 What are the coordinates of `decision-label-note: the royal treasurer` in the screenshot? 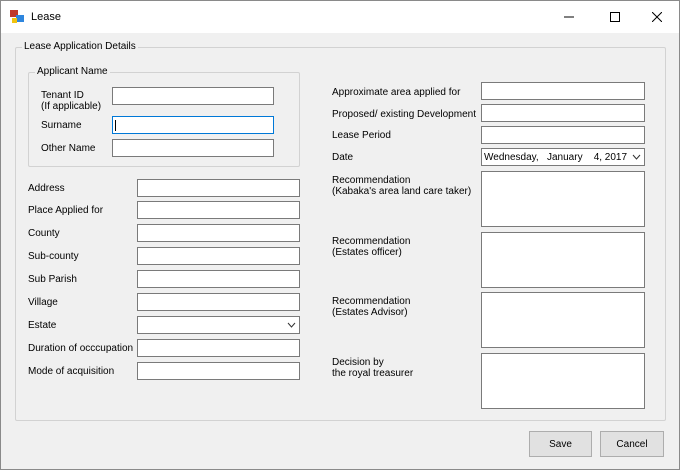 It's located at (373, 373).